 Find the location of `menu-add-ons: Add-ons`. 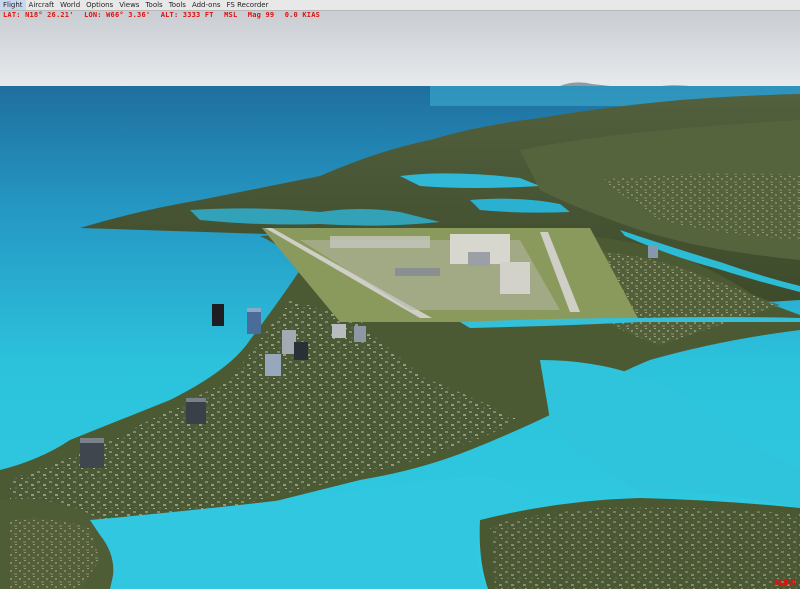

menu-add-ons: Add-ons is located at coordinates (206, 5).